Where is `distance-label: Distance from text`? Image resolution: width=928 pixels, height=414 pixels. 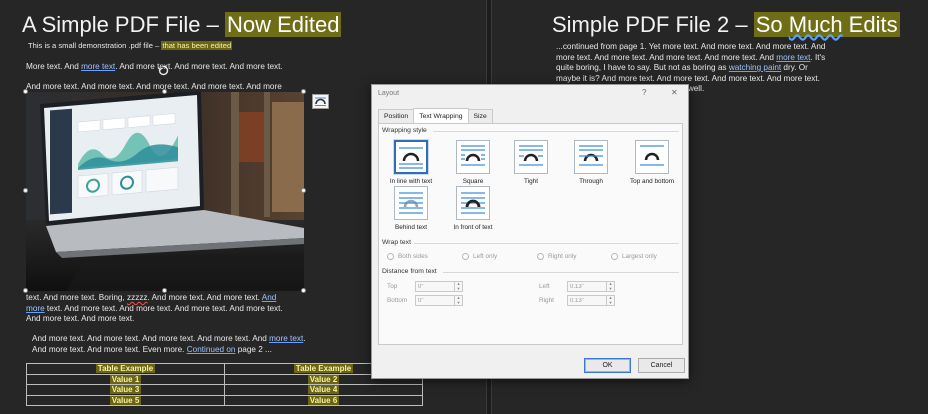
distance-label: Distance from text is located at coordinates (409, 271).